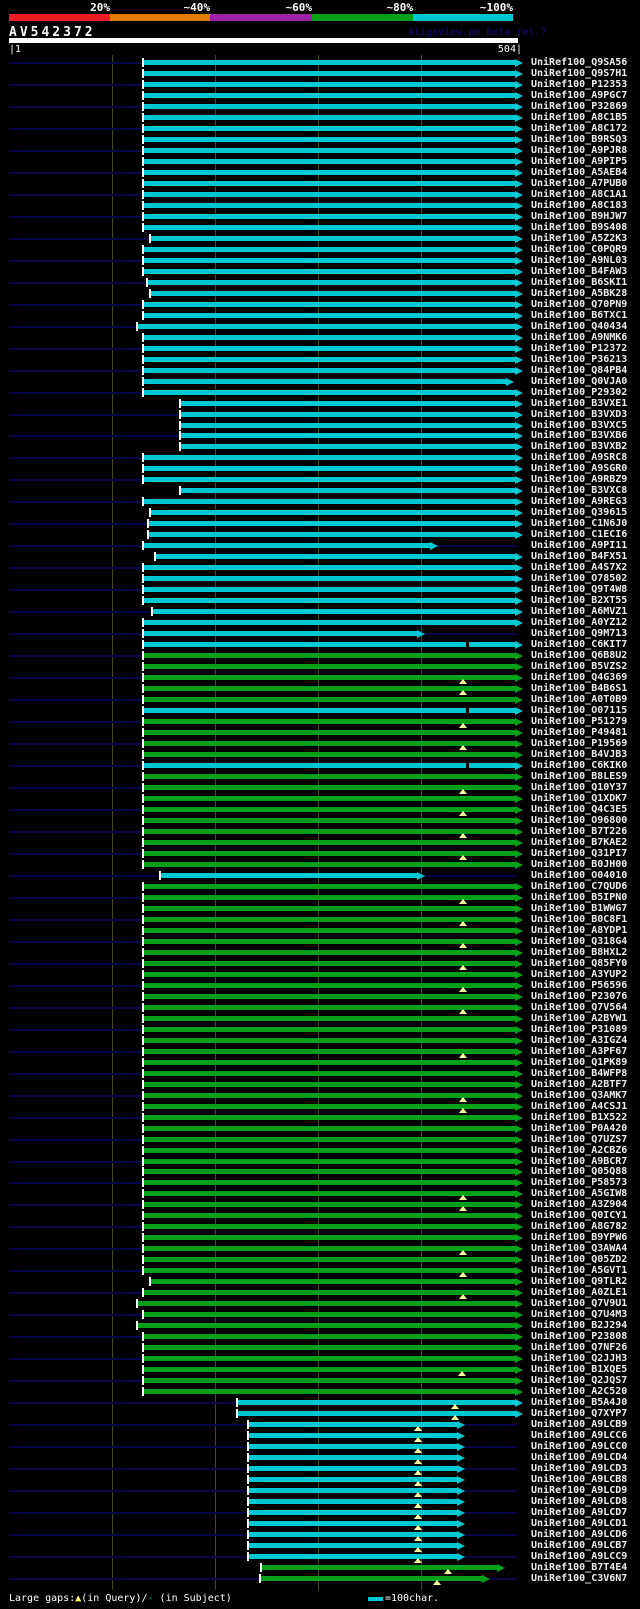 The image size is (640, 1609). What do you see at coordinates (579, 754) in the screenshot?
I see `hit-accession-label: UniRef100_B4VJB3` at bounding box center [579, 754].